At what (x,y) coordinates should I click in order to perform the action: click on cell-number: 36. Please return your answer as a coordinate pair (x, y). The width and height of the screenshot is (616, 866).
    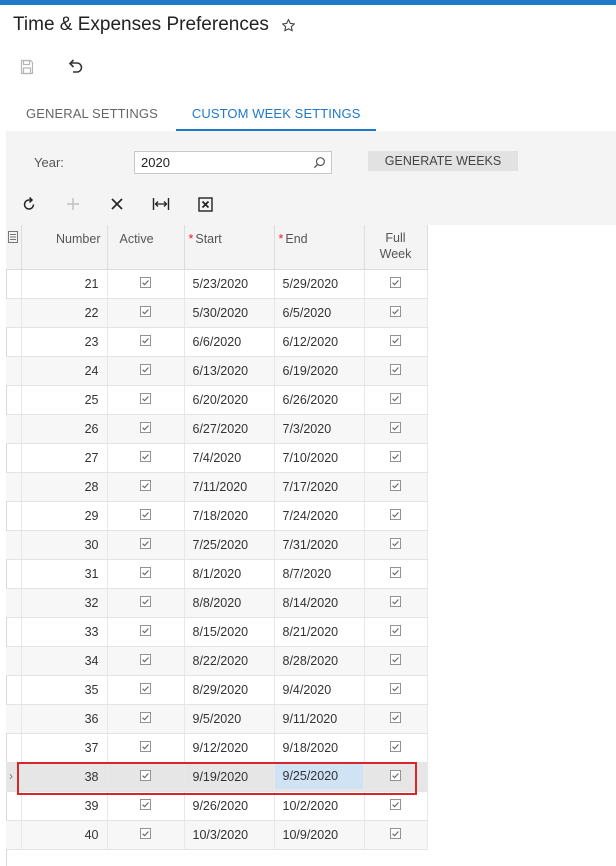
    Looking at the image, I should click on (64, 719).